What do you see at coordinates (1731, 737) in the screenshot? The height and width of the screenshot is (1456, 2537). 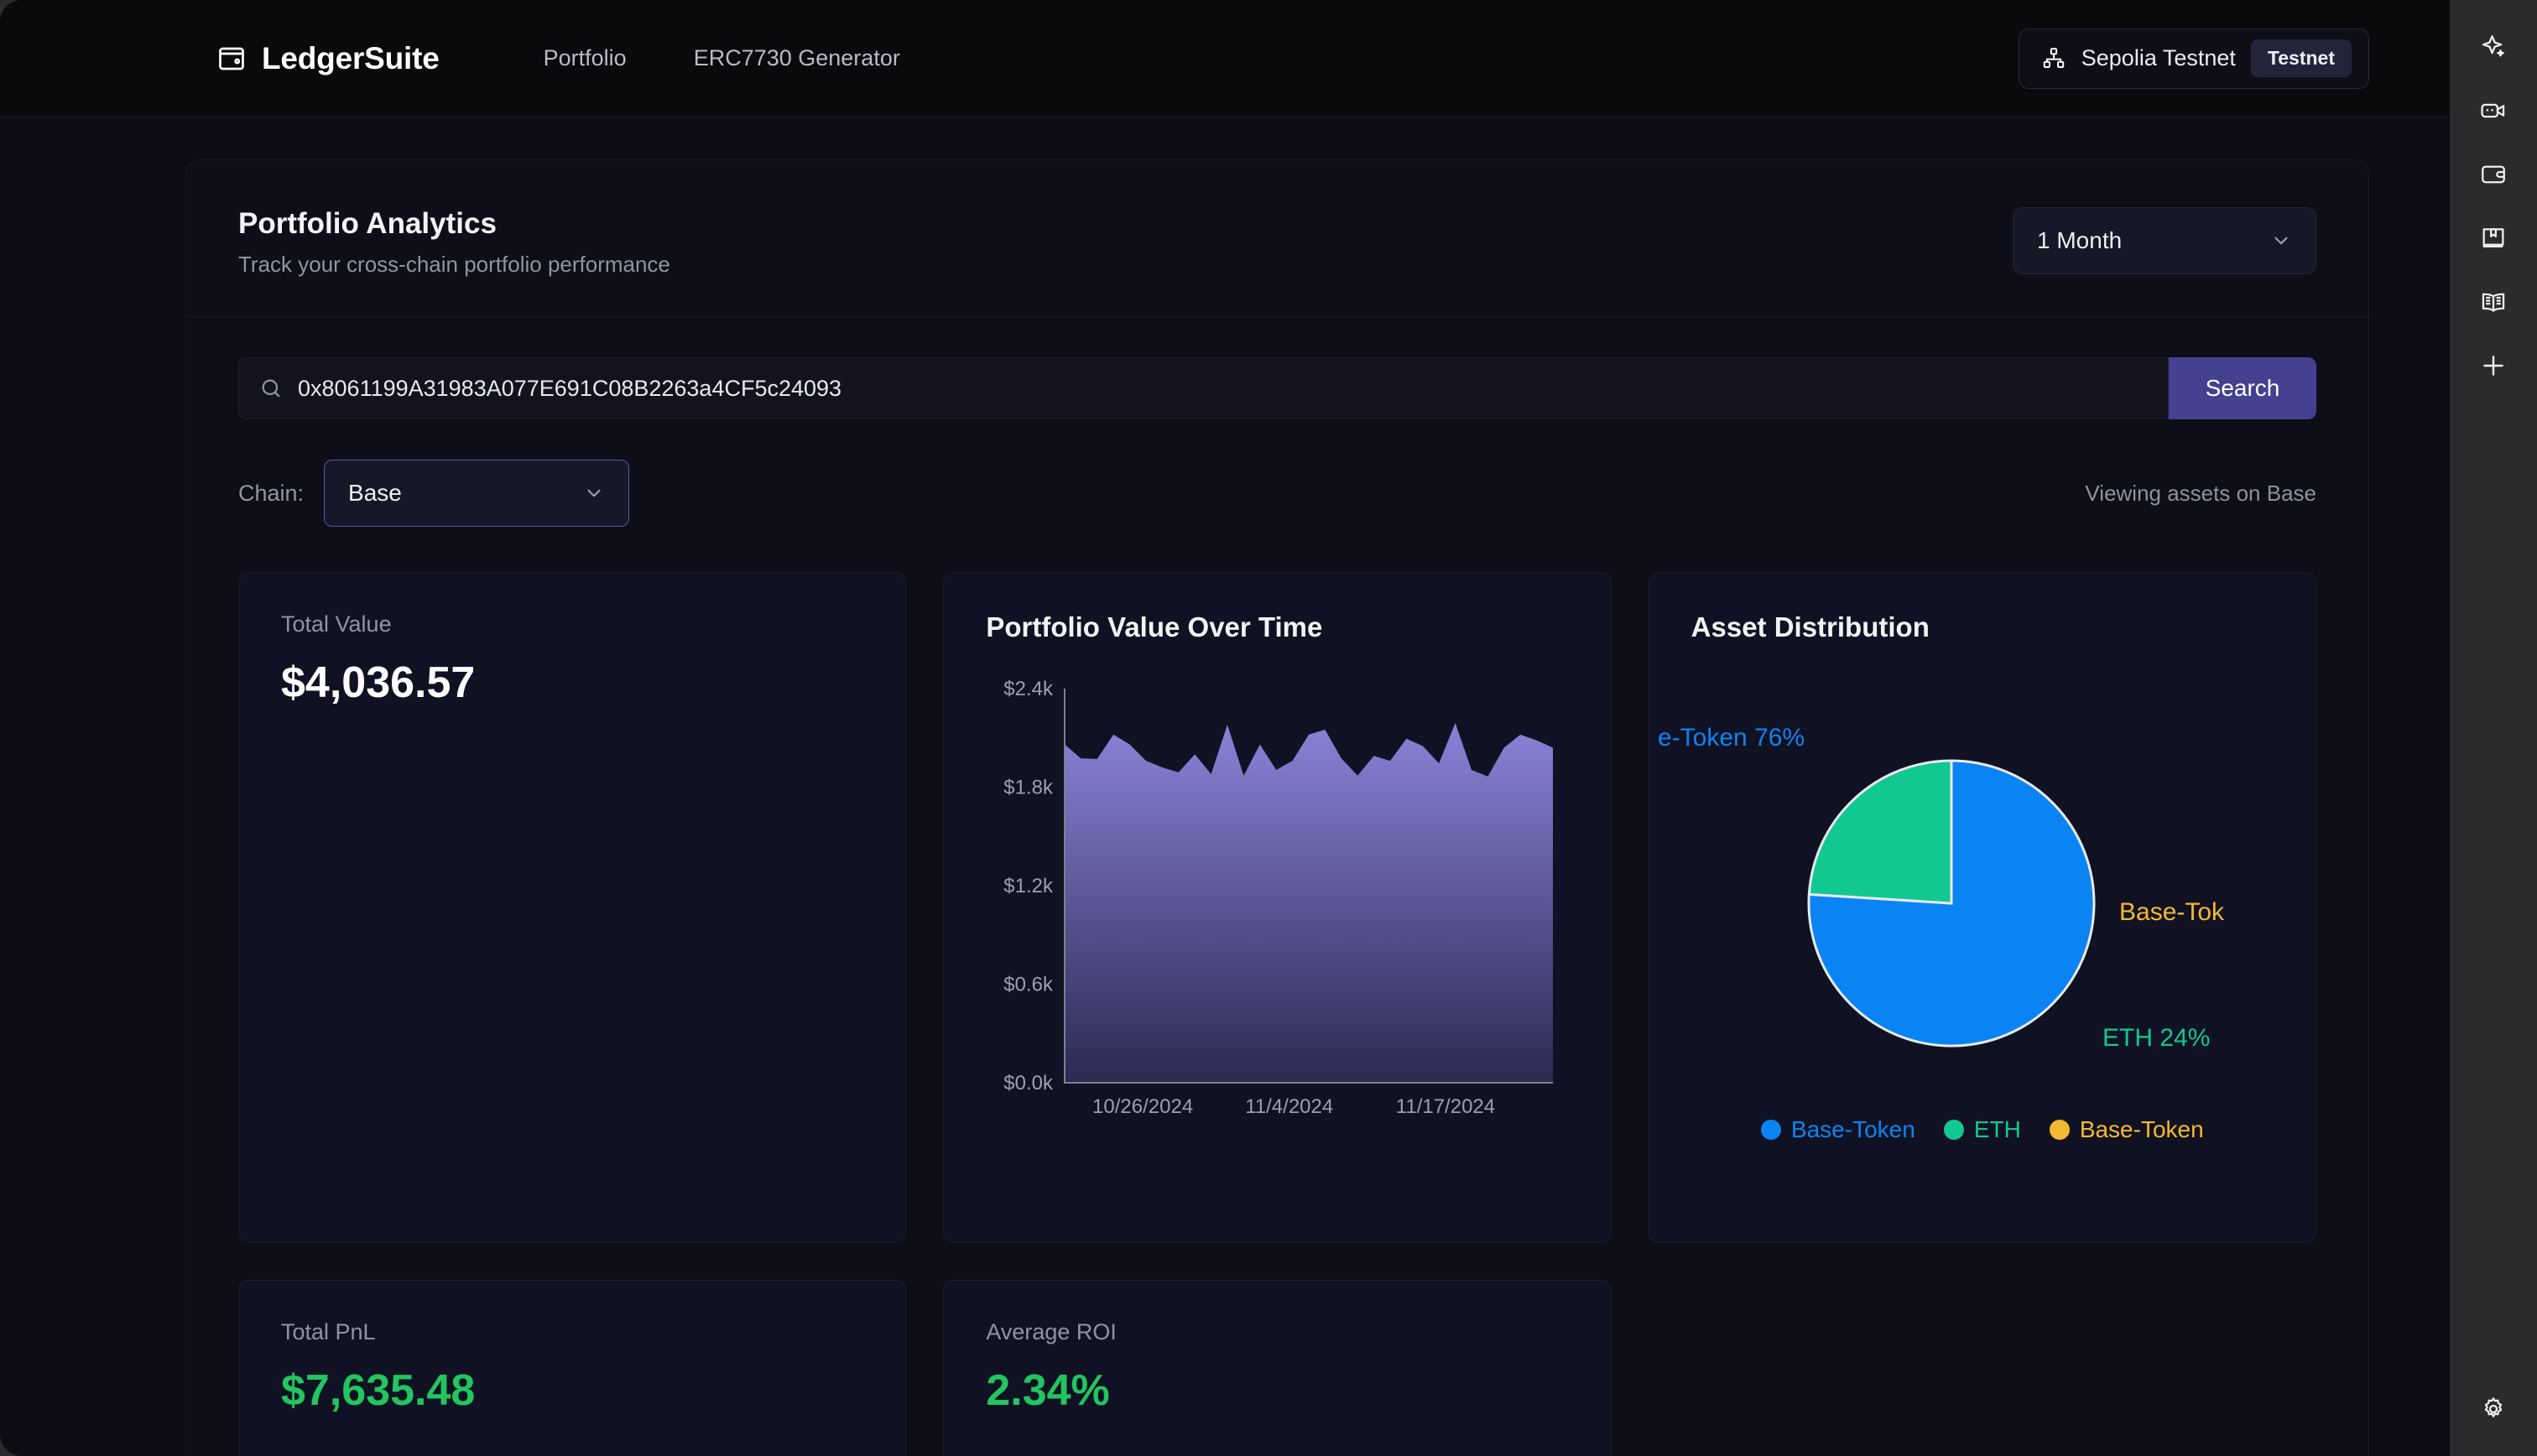 I see `pie-annotation: e-Token 76%` at bounding box center [1731, 737].